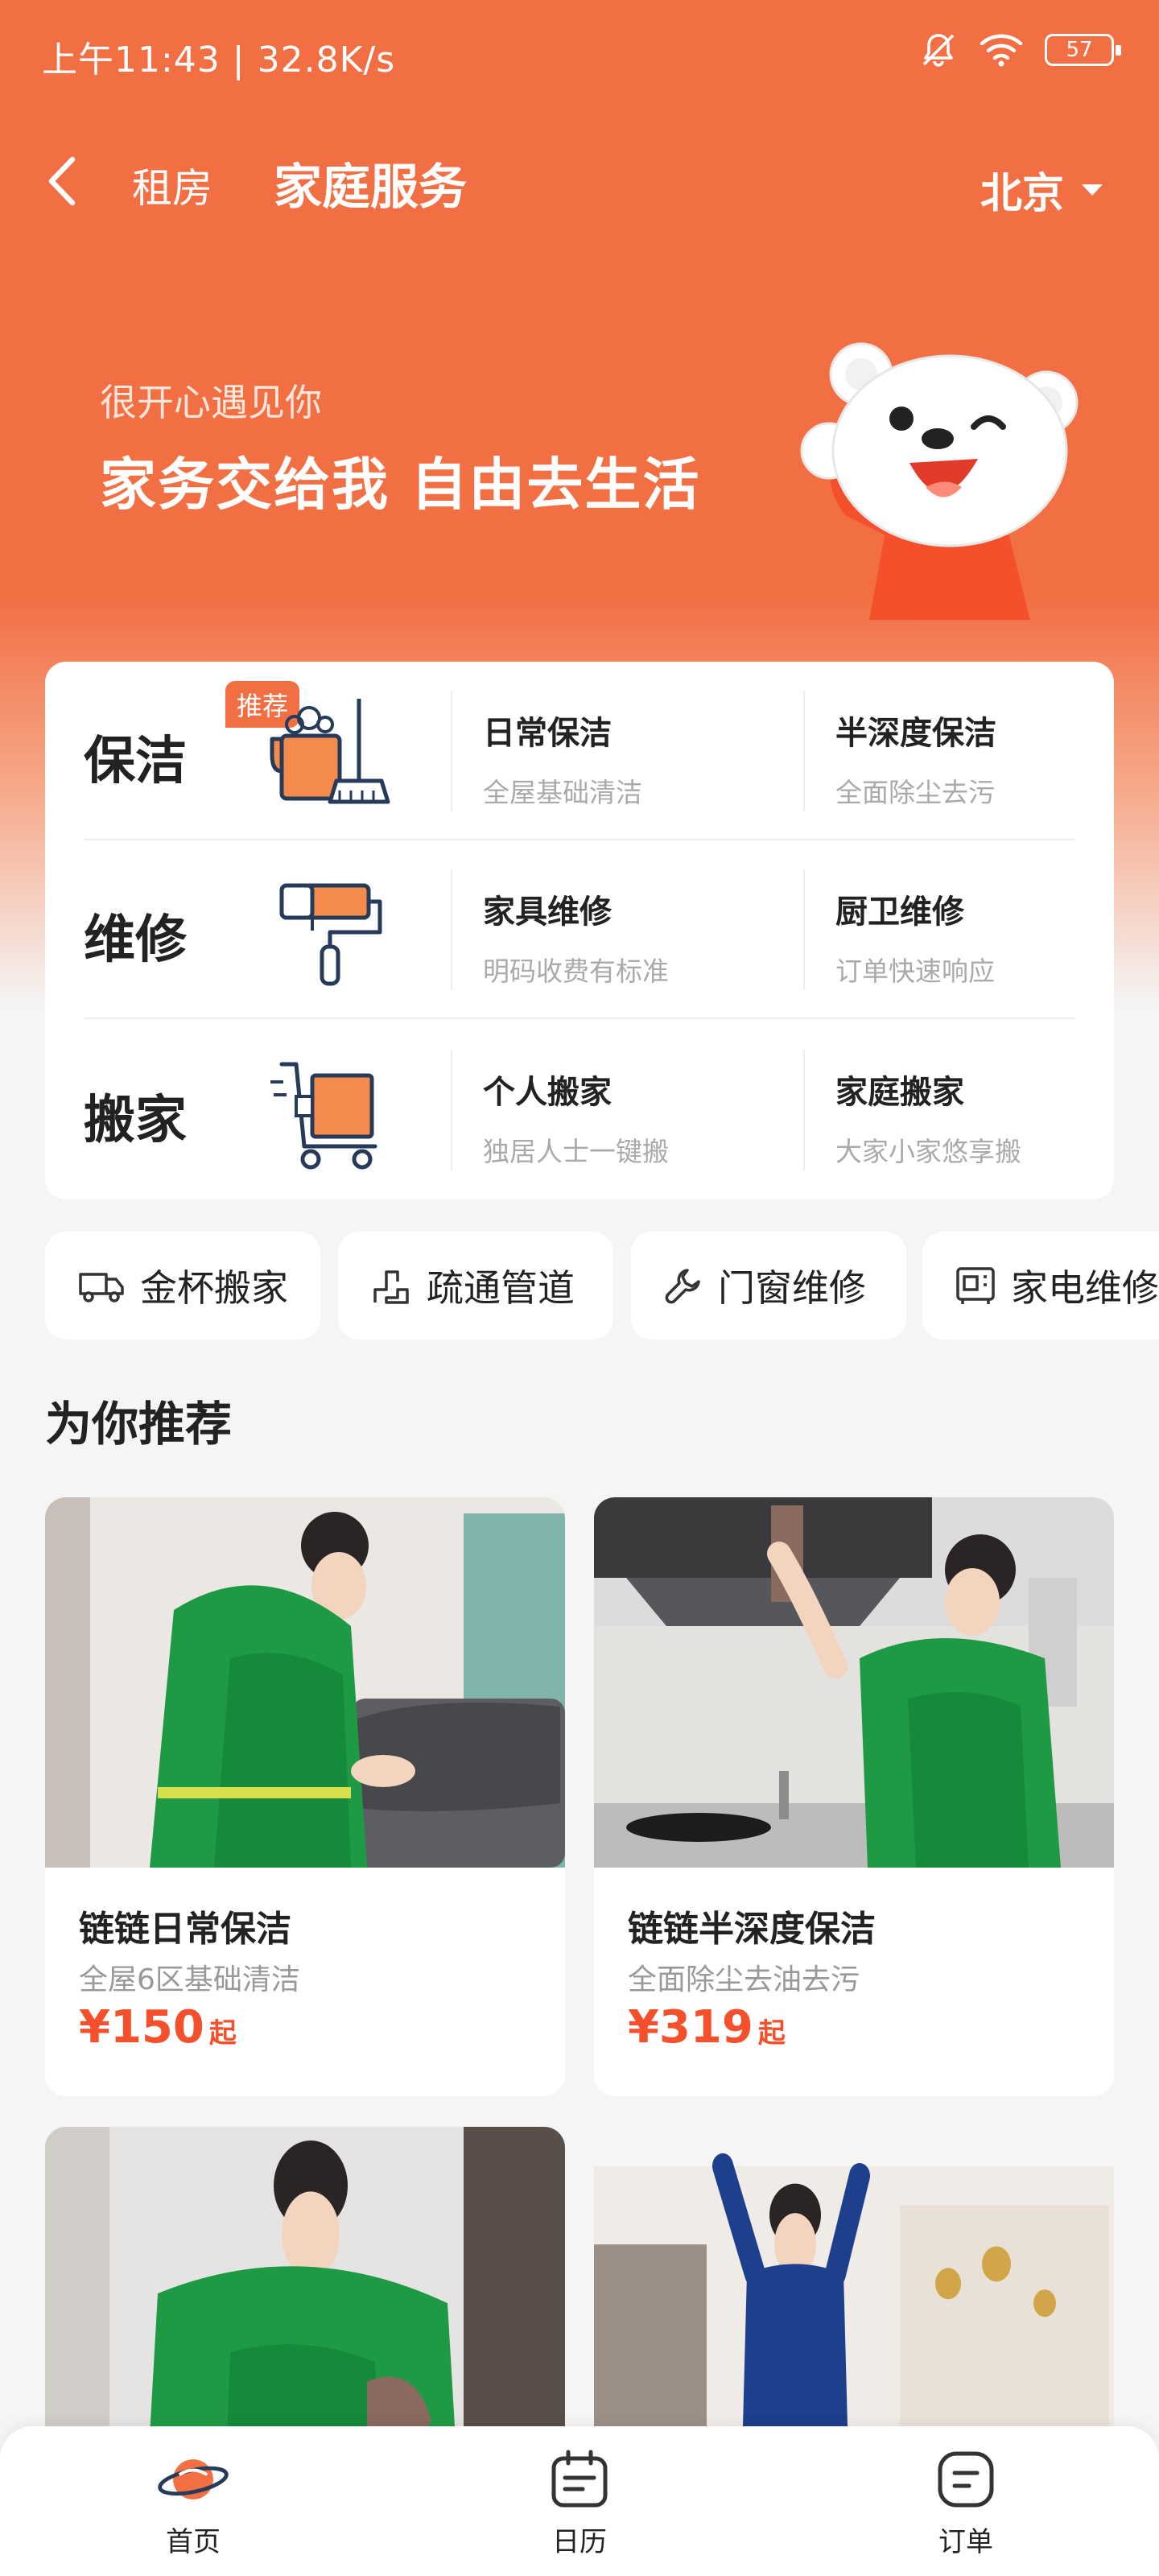 This screenshot has width=1159, height=2576. What do you see at coordinates (899, 912) in the screenshot?
I see `service-title: 厨卫维修` at bounding box center [899, 912].